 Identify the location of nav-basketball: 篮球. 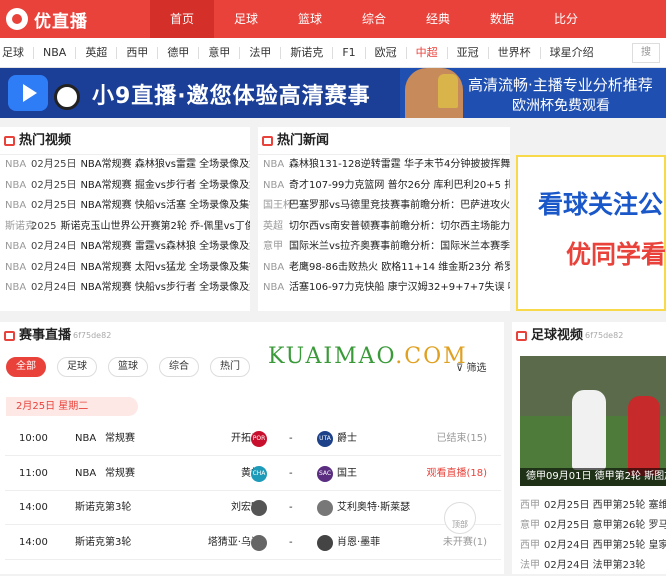
(310, 19).